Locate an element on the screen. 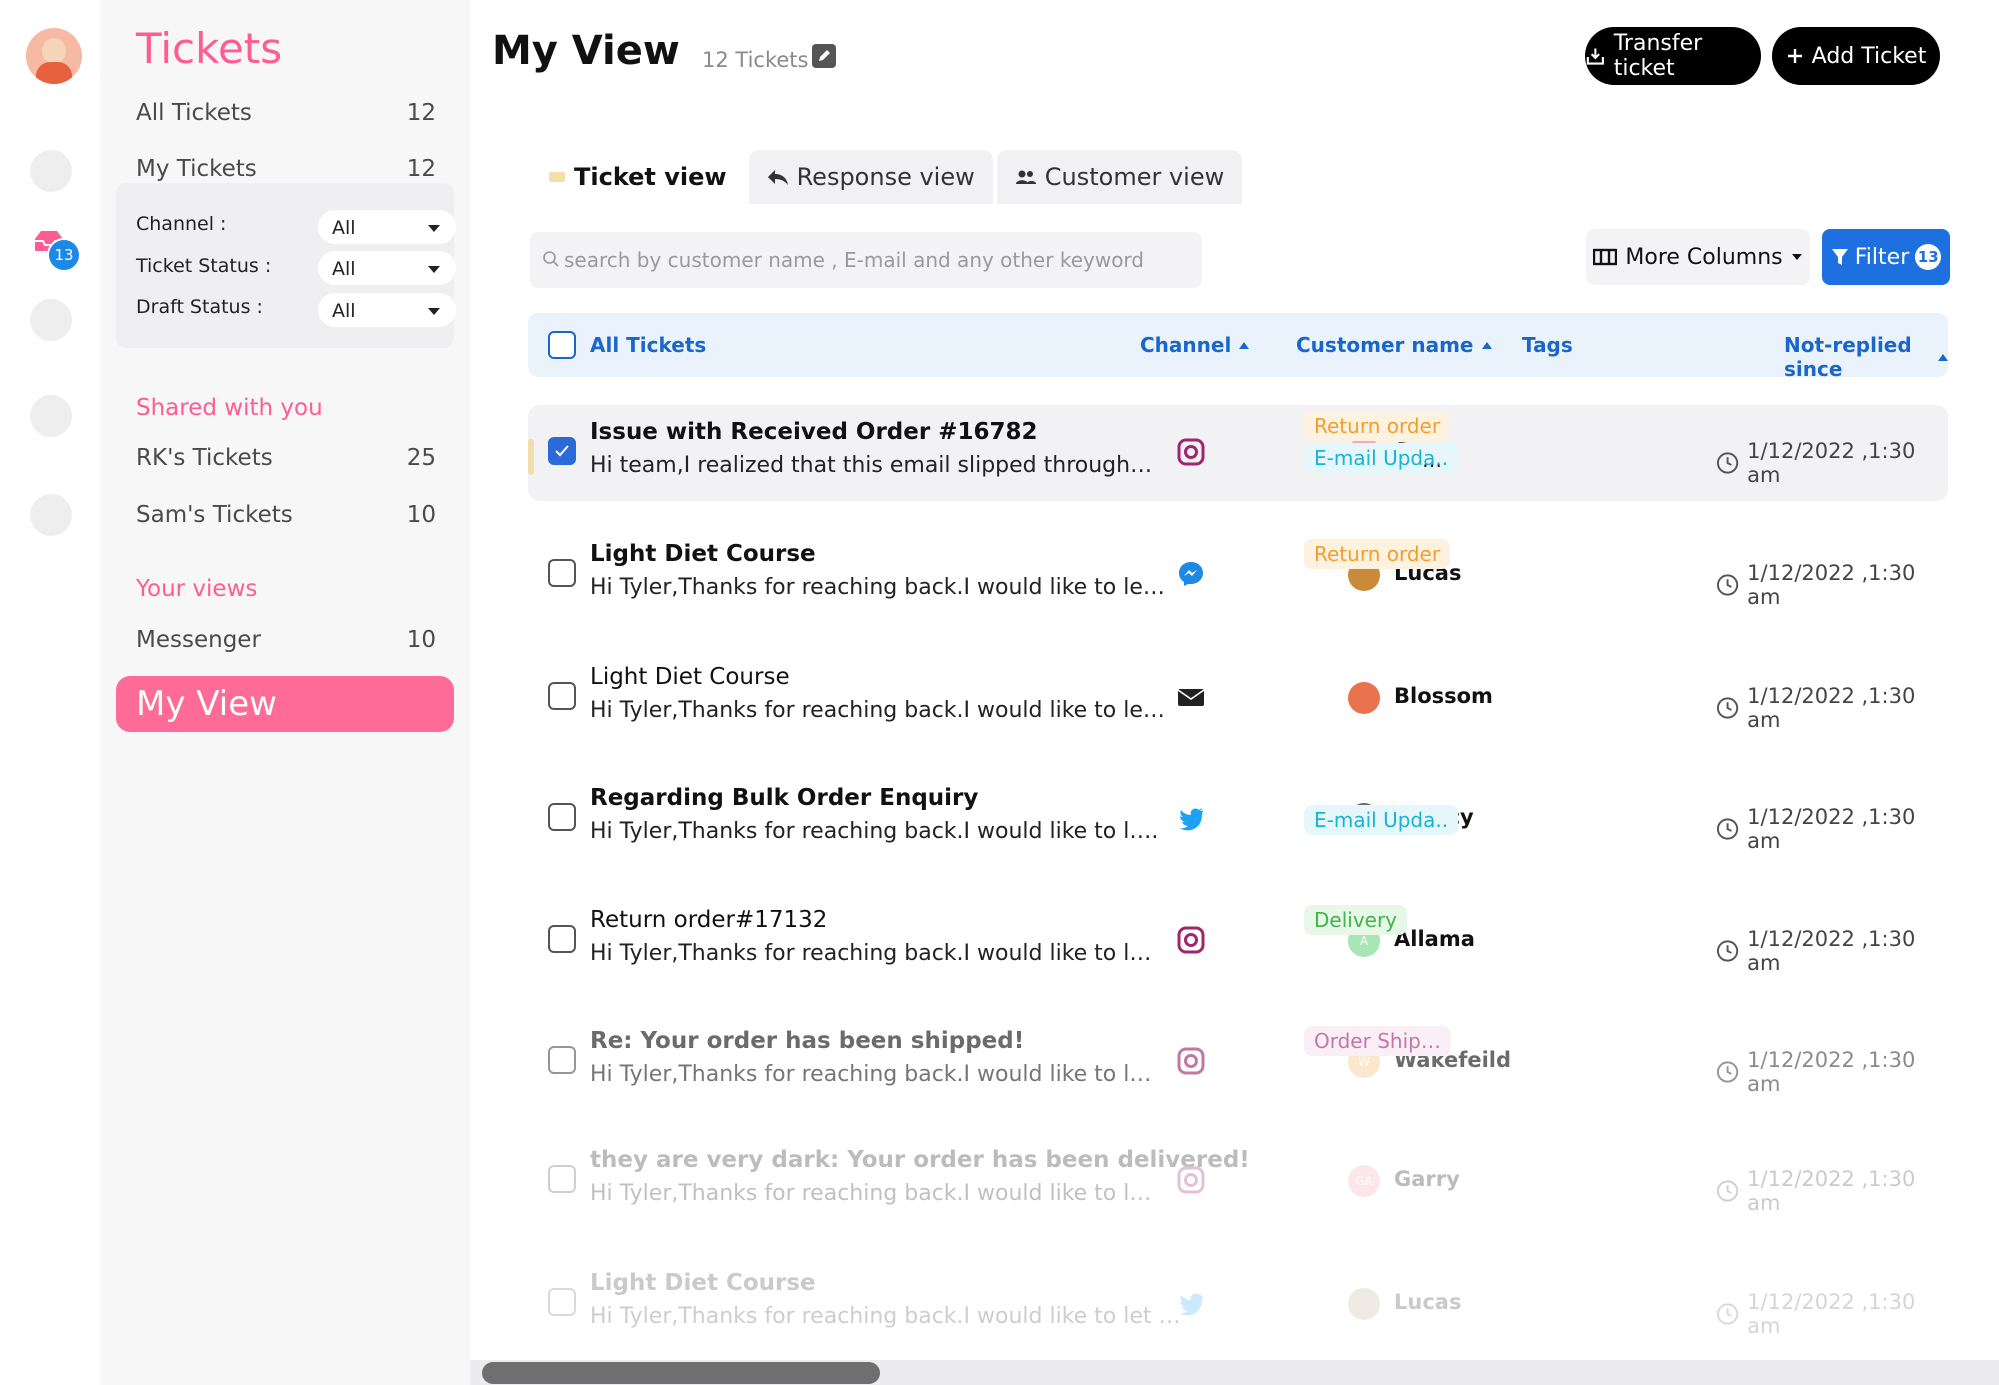 The height and width of the screenshot is (1385, 1999). tab-ticket-view: Ticket view is located at coordinates (637, 177).